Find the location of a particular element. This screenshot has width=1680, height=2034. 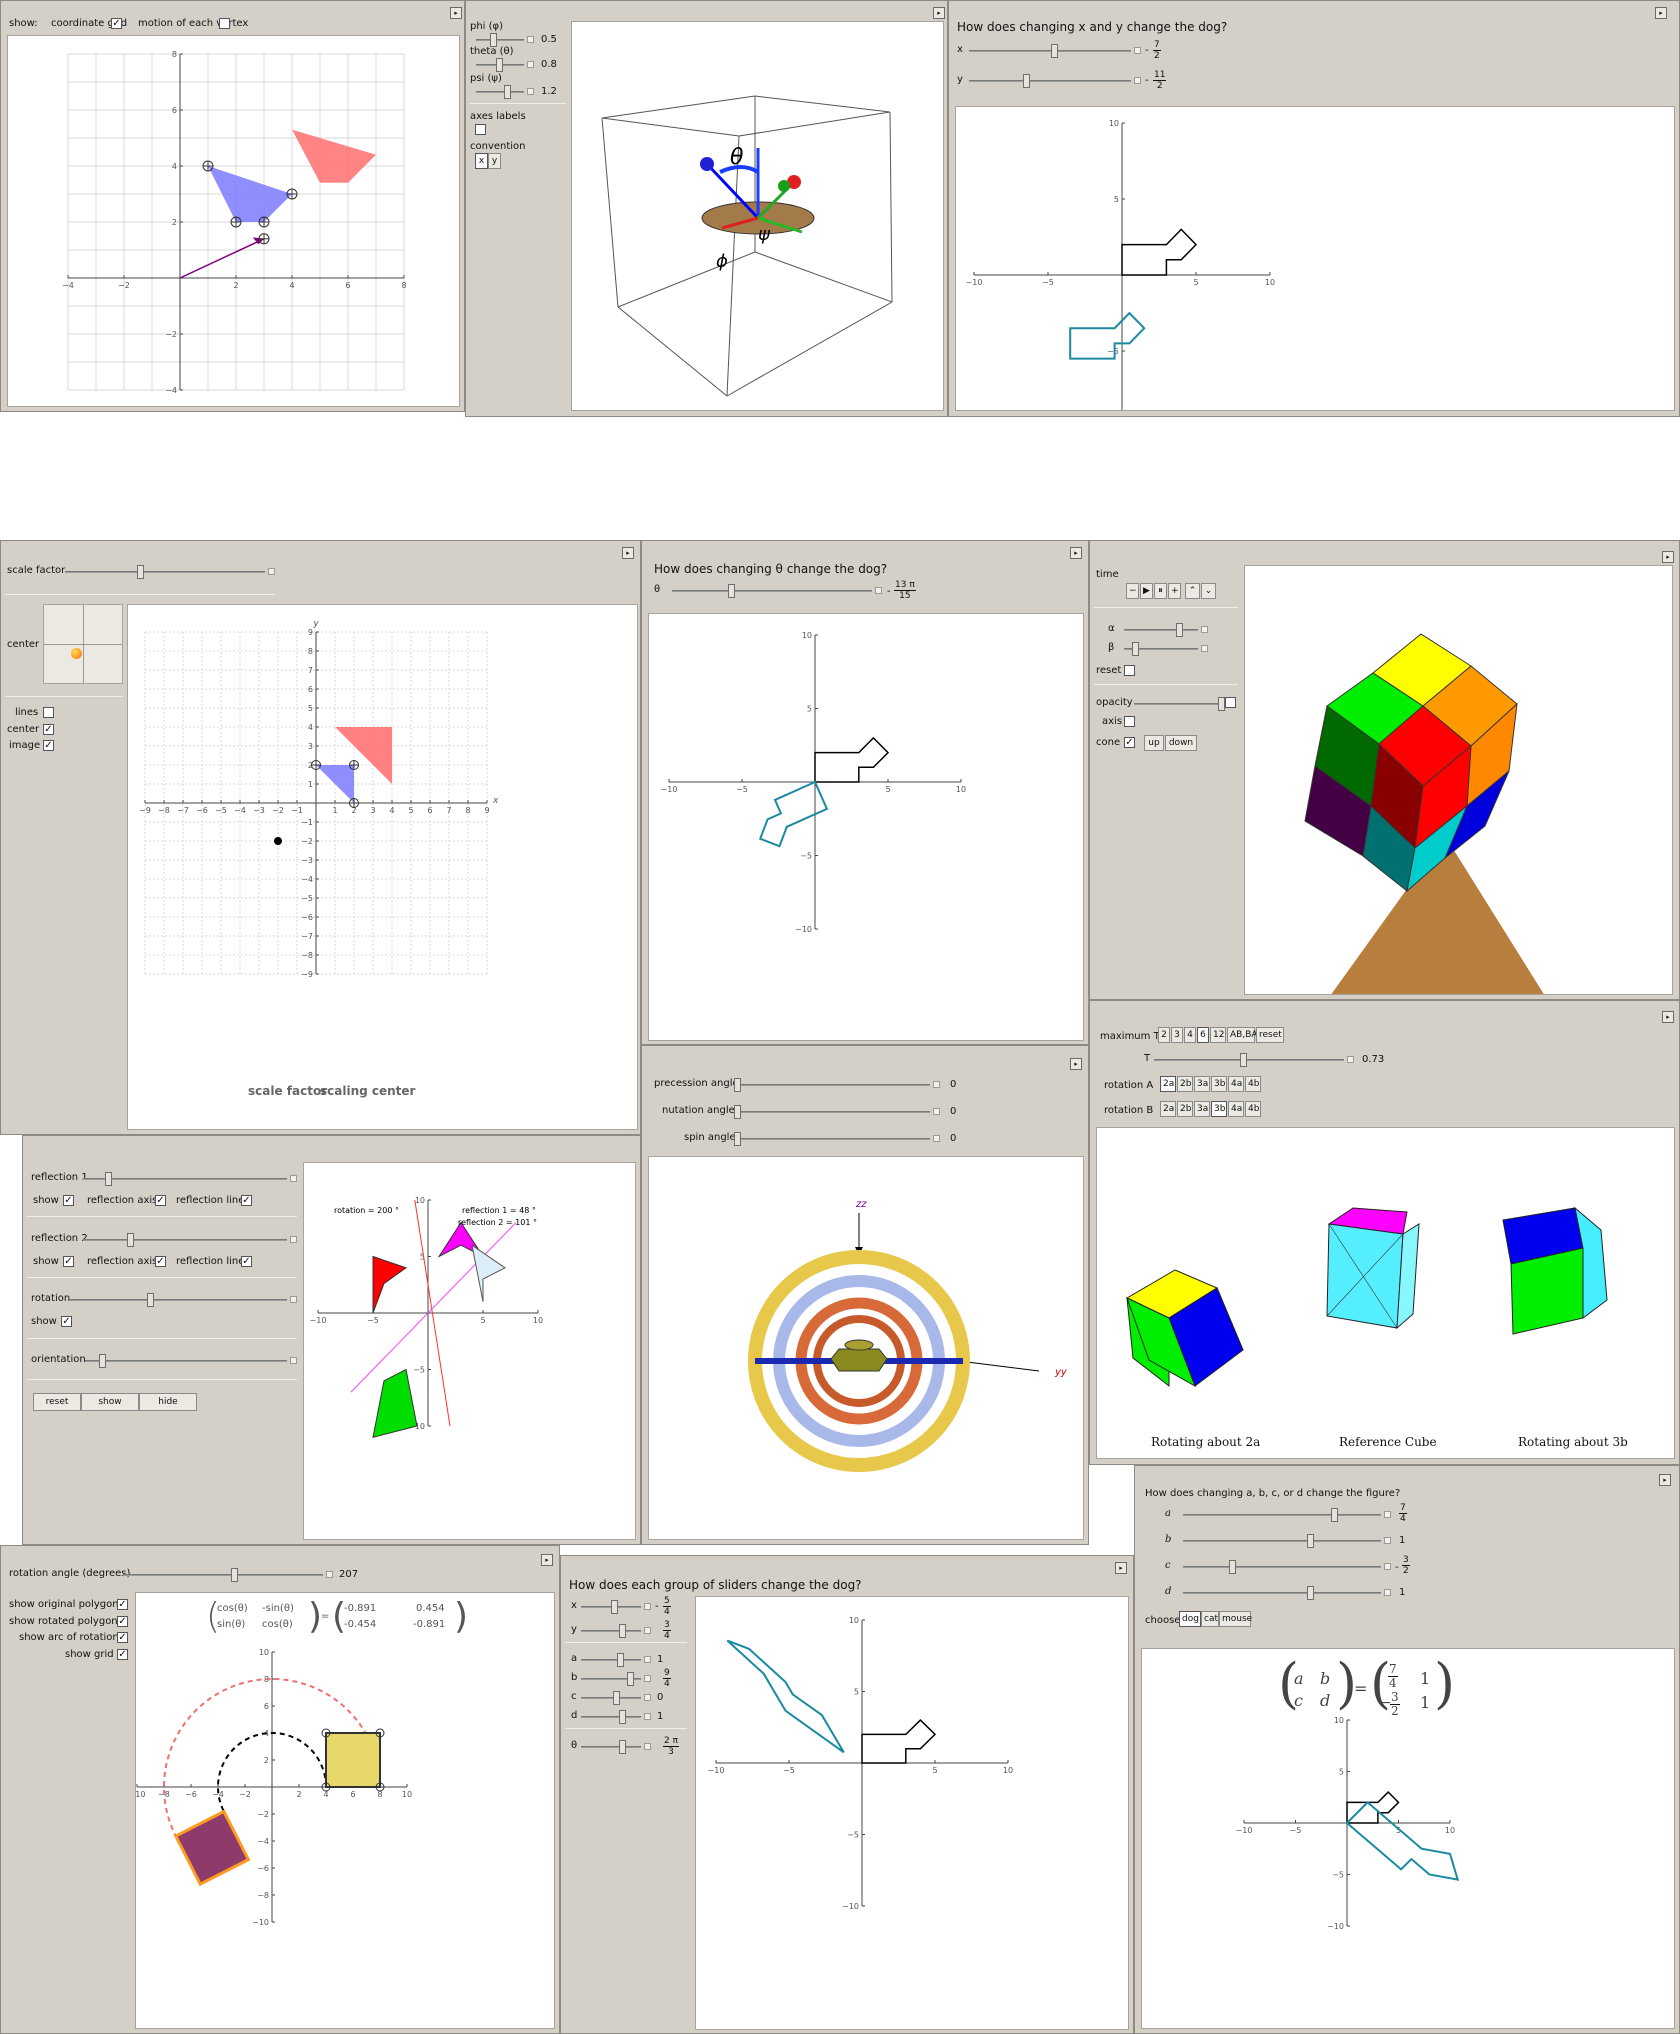

show-original-checkbox: ✓ is located at coordinates (122, 1604).